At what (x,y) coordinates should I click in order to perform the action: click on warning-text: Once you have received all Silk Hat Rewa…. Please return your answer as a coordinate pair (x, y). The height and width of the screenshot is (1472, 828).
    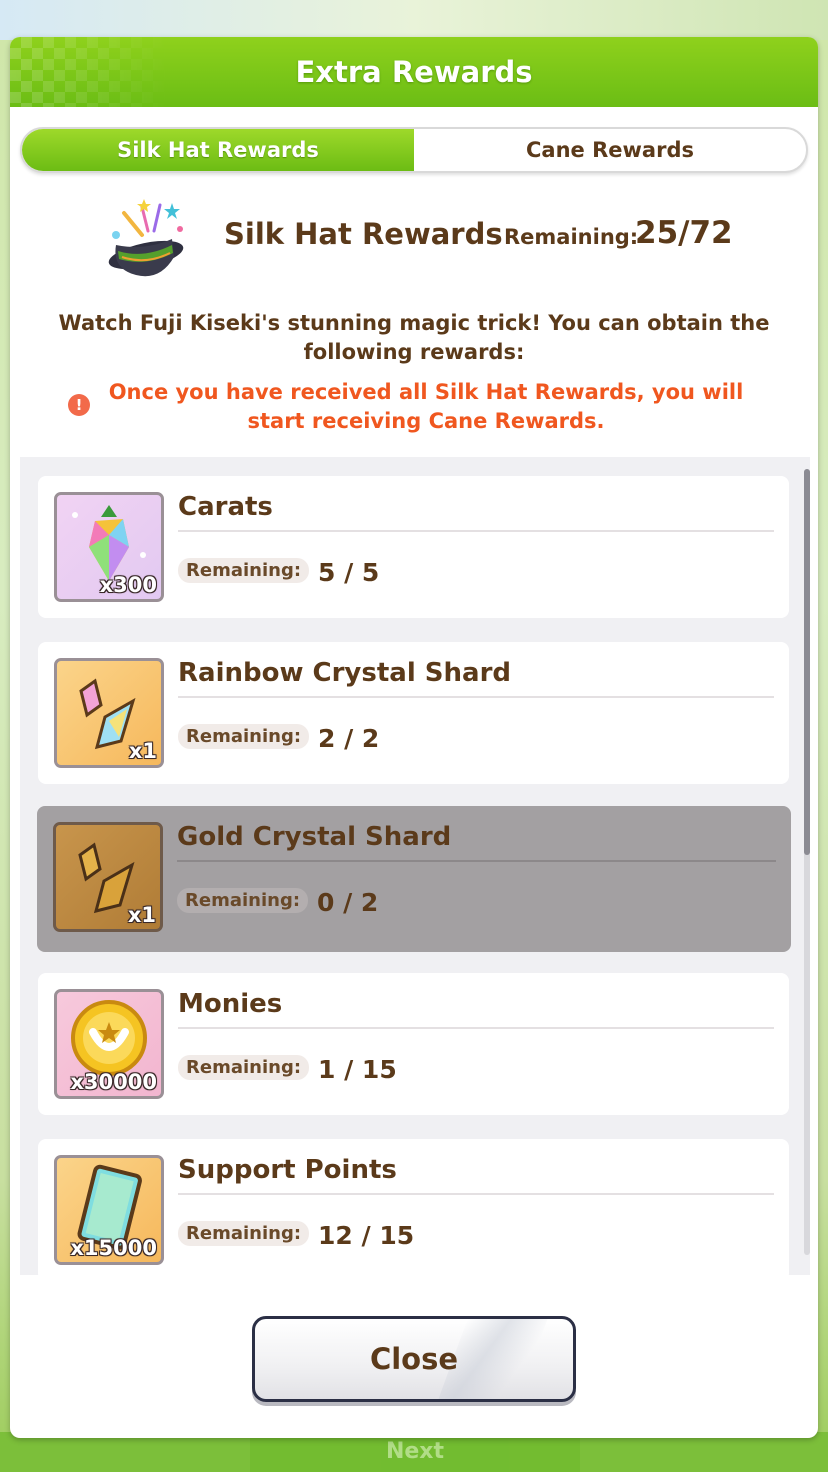
    Looking at the image, I should click on (426, 406).